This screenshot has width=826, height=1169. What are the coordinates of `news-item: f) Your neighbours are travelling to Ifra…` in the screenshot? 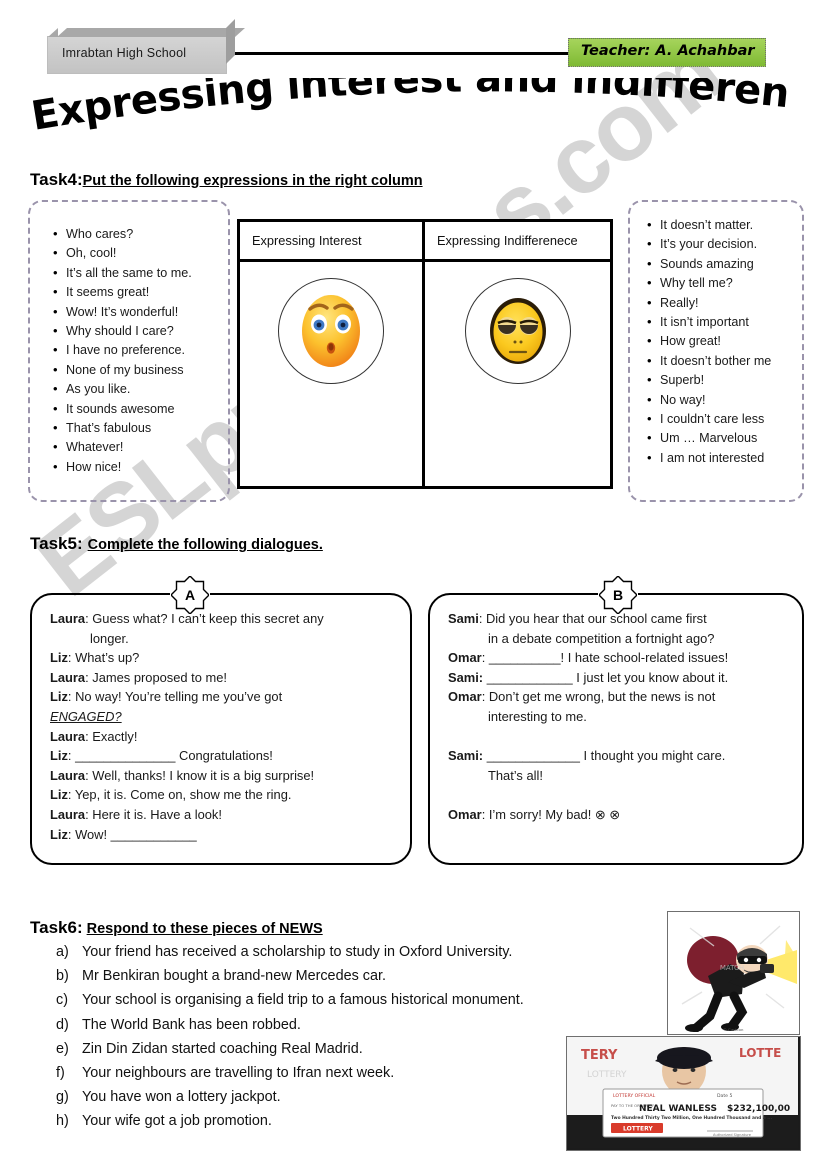 It's located at (356, 1073).